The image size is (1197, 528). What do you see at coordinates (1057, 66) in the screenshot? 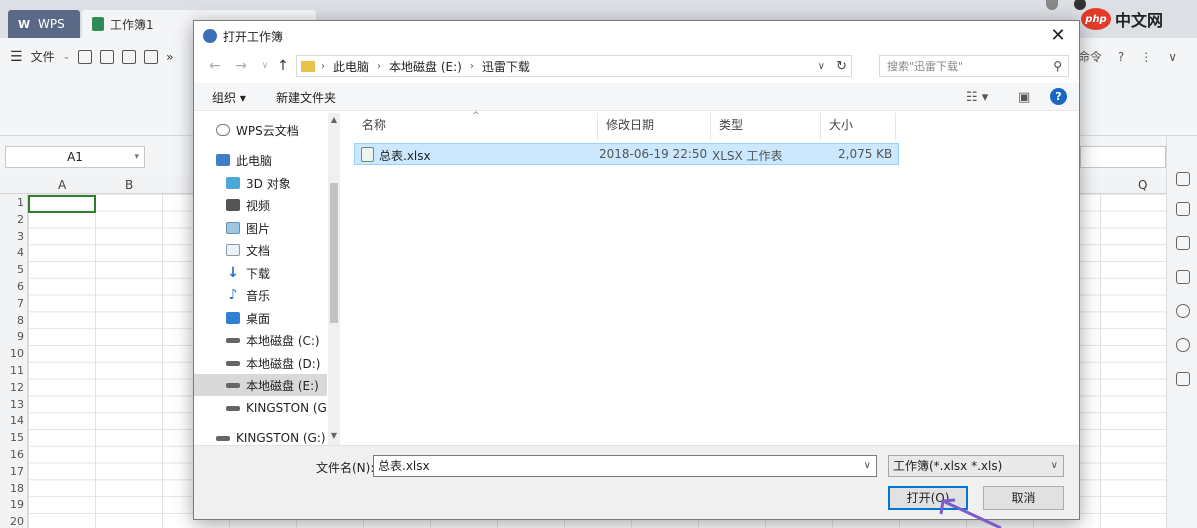
I see `search-icon: ⚲` at bounding box center [1057, 66].